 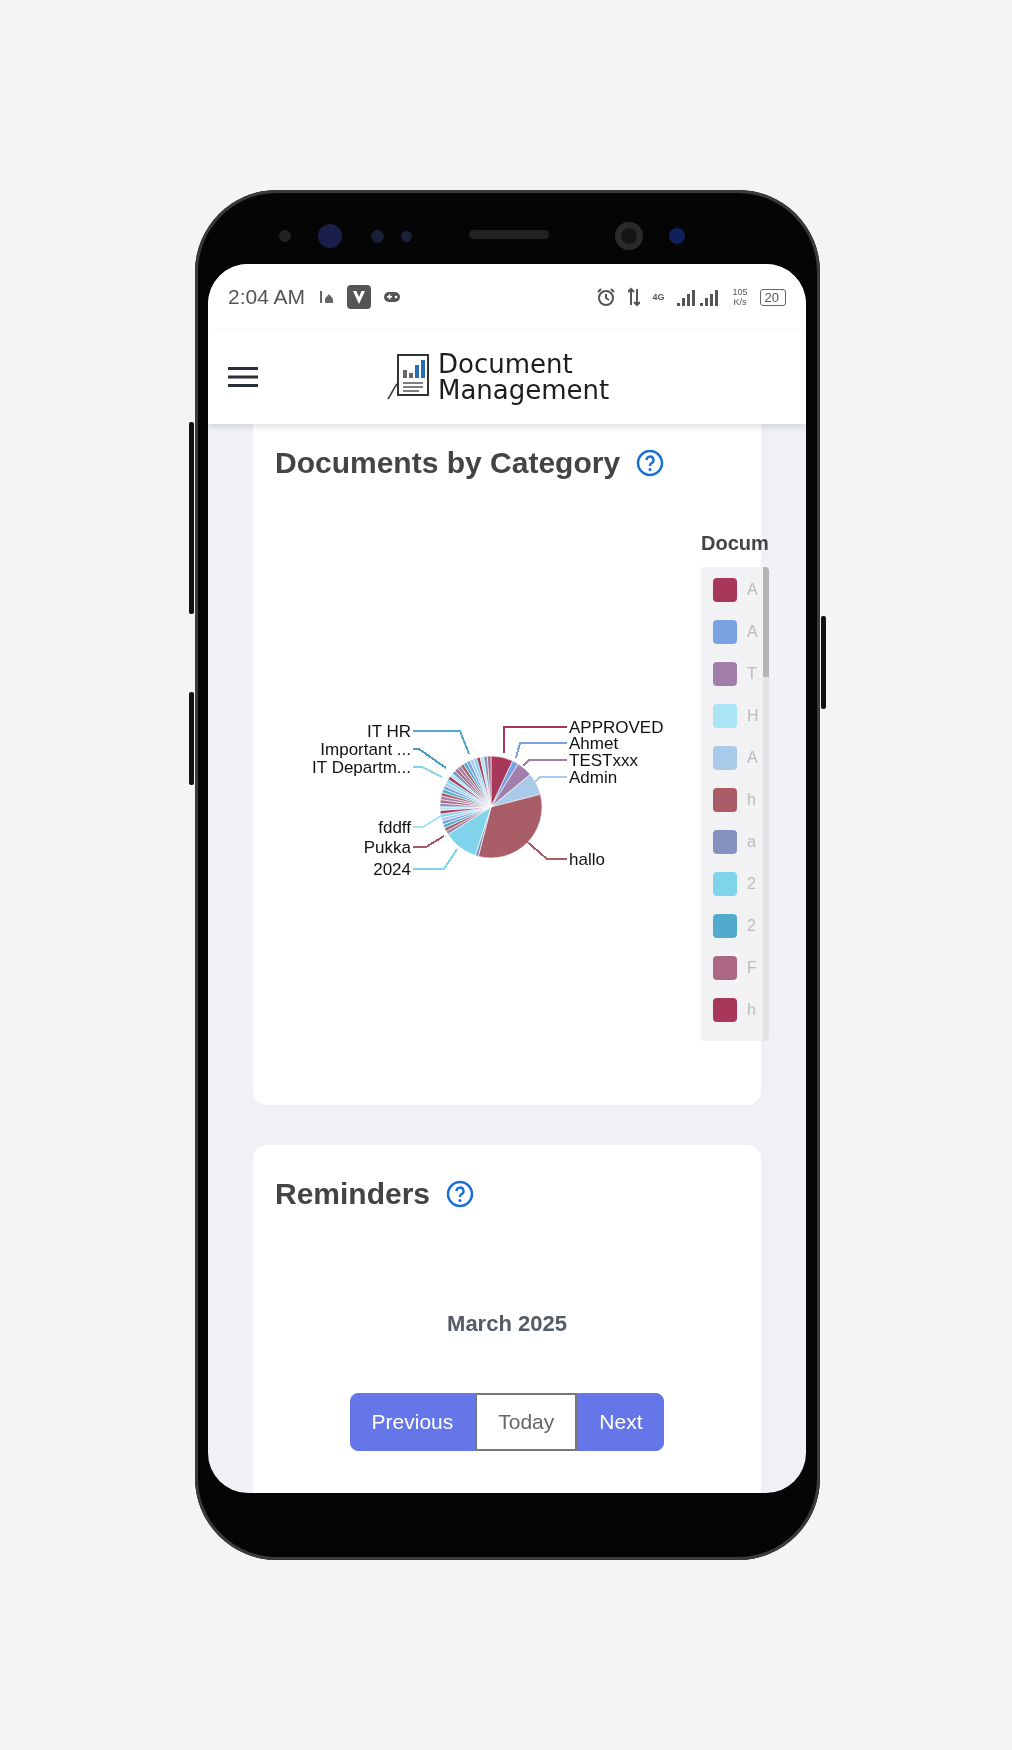 I want to click on logo-icon, so click(x=409, y=377).